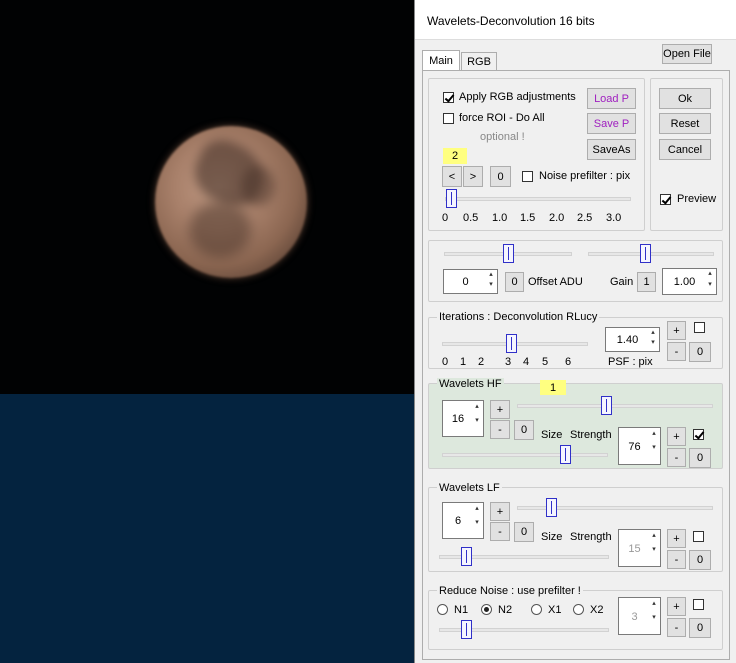  What do you see at coordinates (646, 282) in the screenshot?
I see `gain-one-button: 1` at bounding box center [646, 282].